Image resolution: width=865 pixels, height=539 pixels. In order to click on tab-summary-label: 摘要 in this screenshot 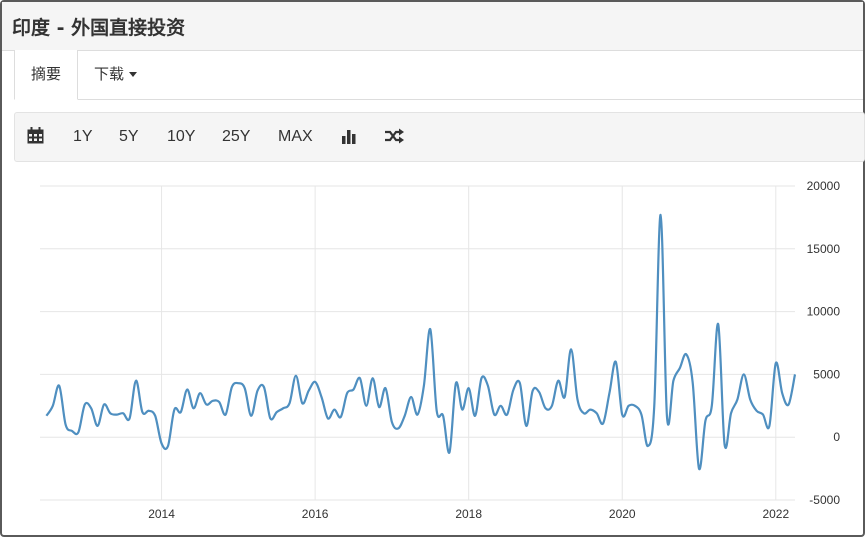, I will do `click(45, 74)`.